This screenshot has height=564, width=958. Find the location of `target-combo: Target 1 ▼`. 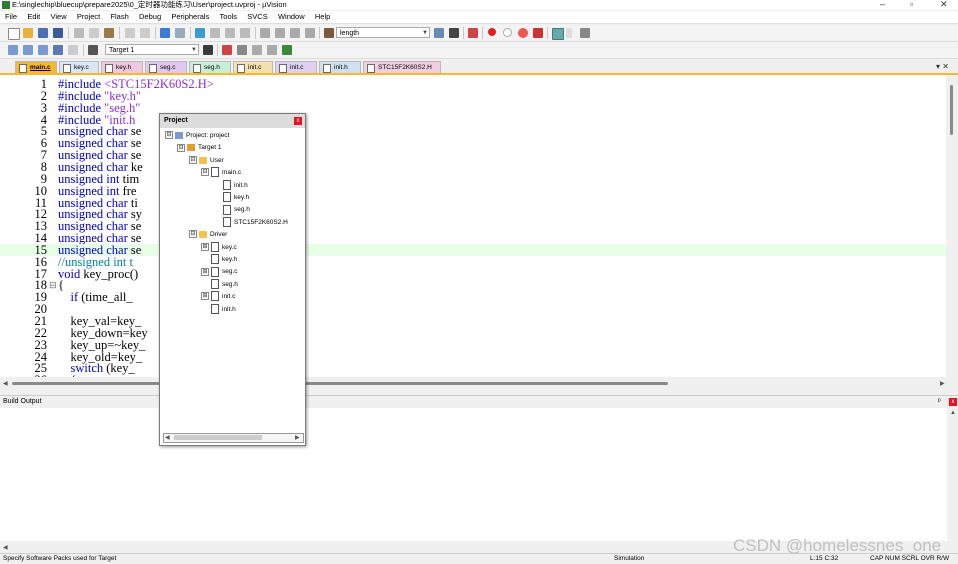

target-combo: Target 1 ▼ is located at coordinates (152, 49).